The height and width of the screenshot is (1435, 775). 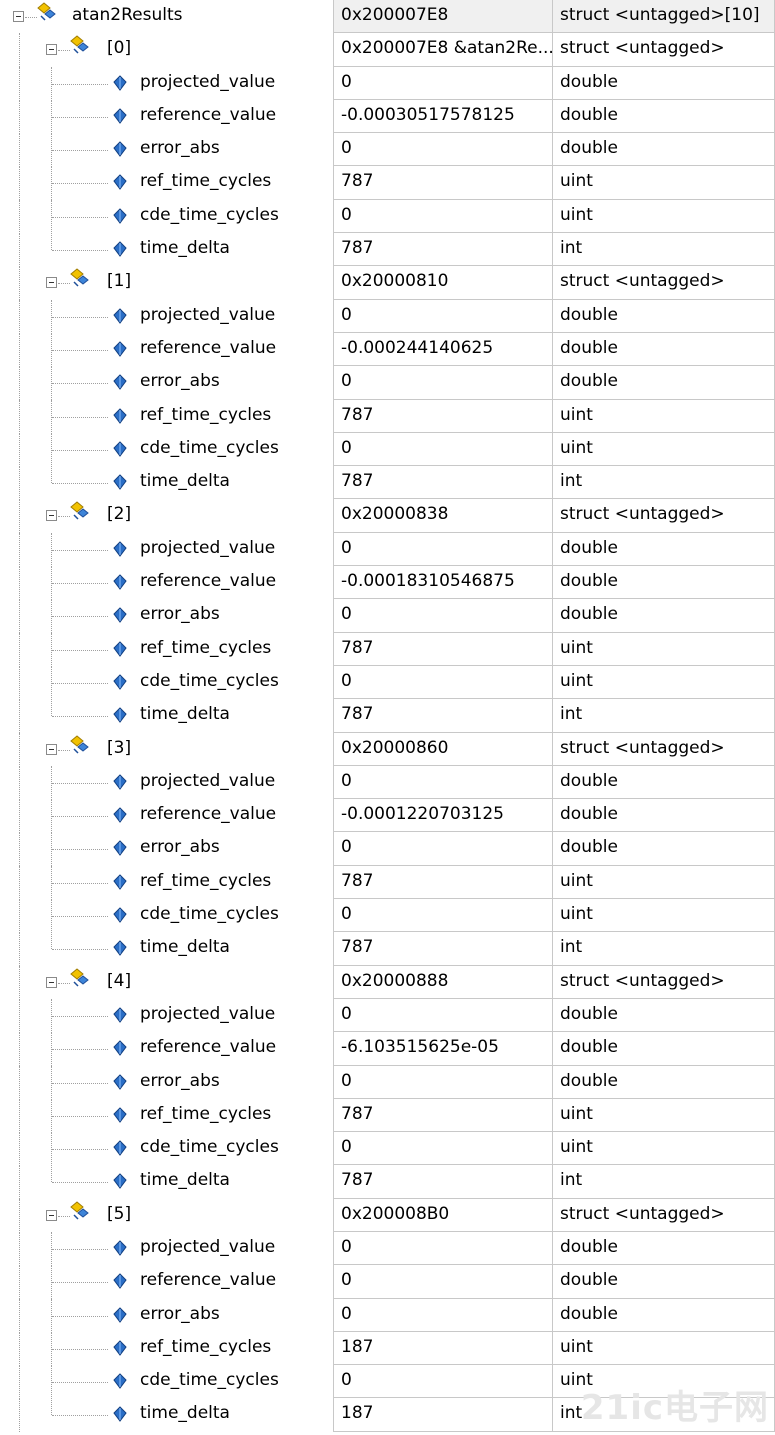 What do you see at coordinates (422, 814) in the screenshot?
I see `field-value: -0.0001220703125` at bounding box center [422, 814].